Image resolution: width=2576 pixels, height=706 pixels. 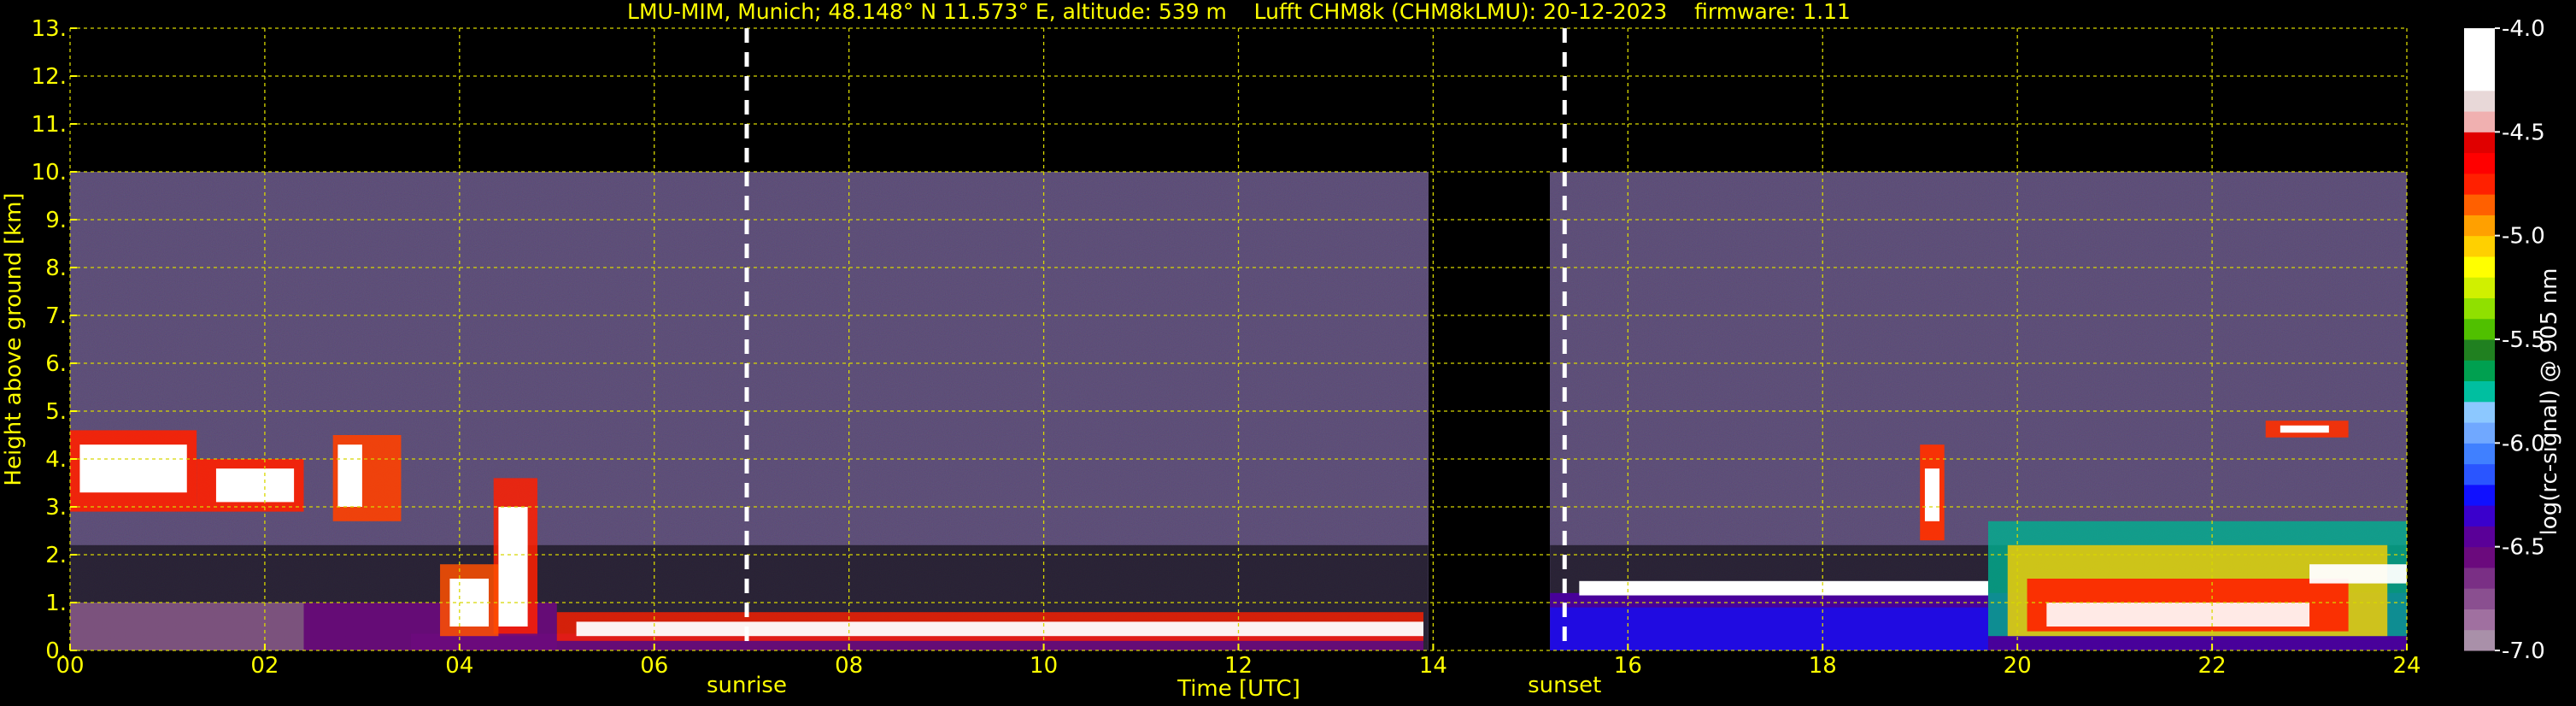 I want to click on x-tick-label: 24, so click(x=2406, y=666).